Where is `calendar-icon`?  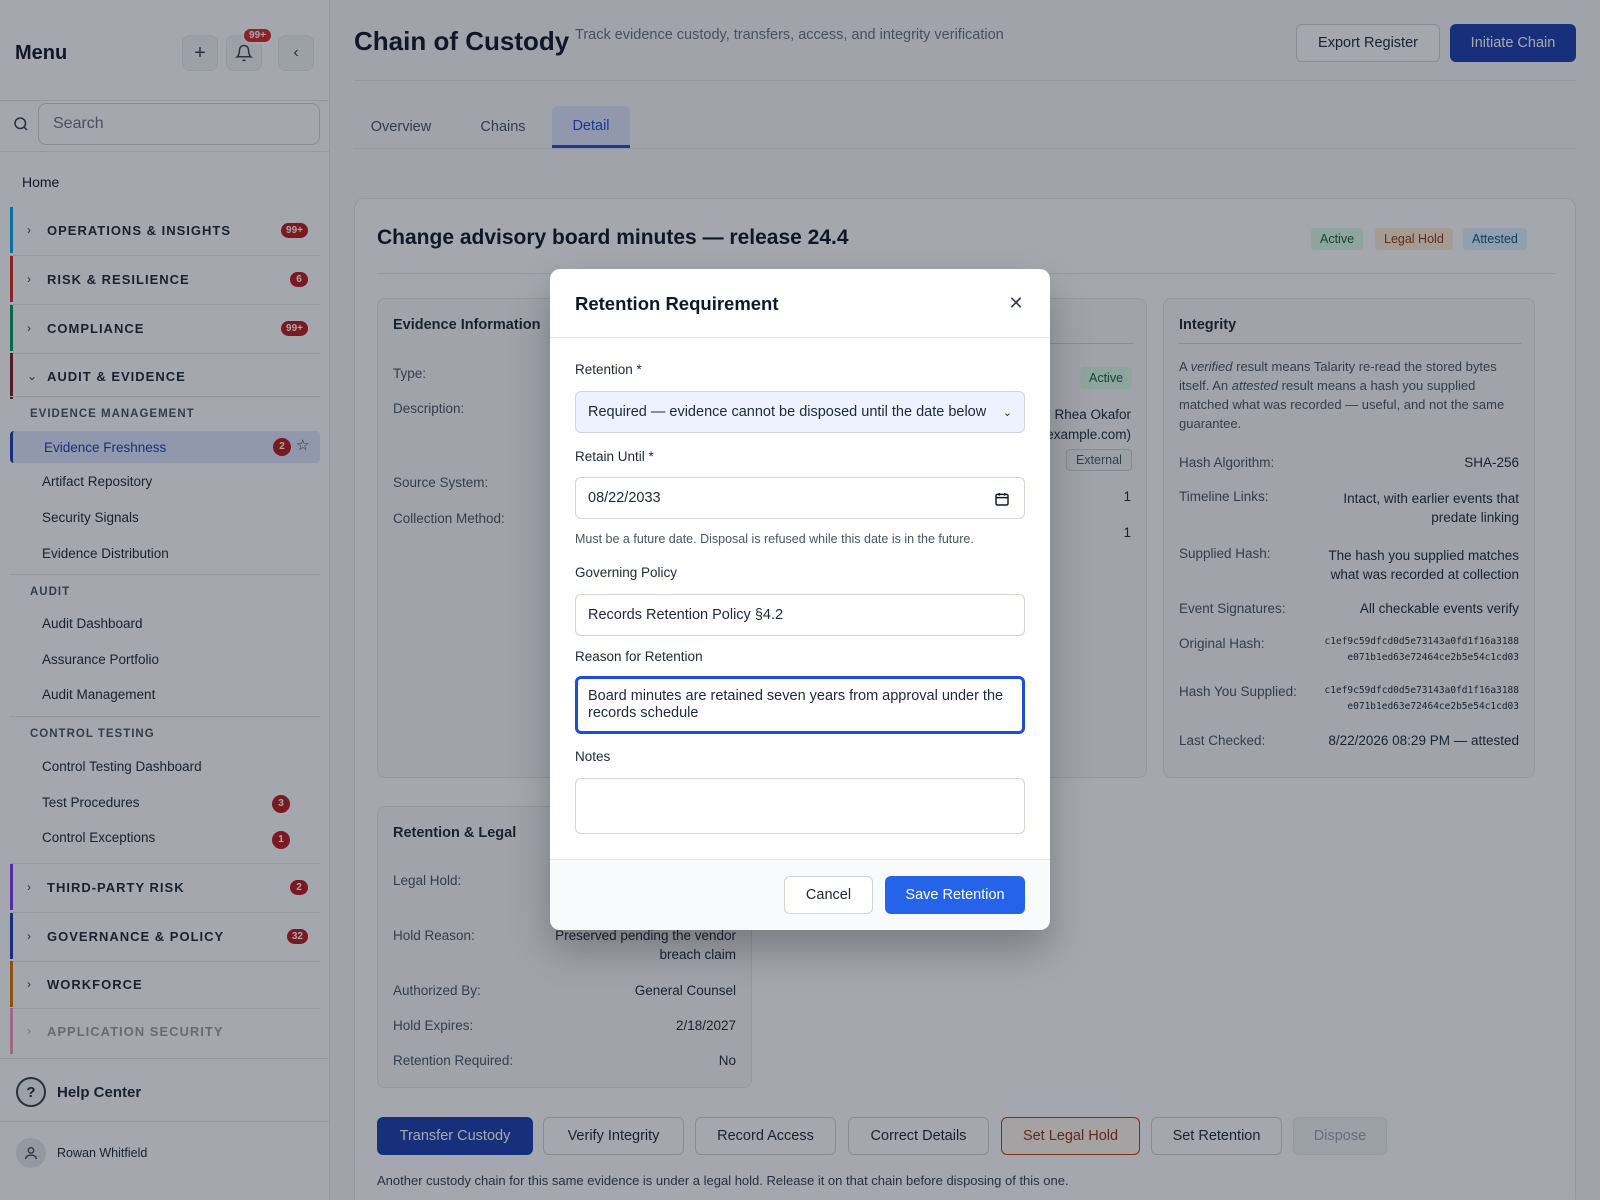 calendar-icon is located at coordinates (1002, 499).